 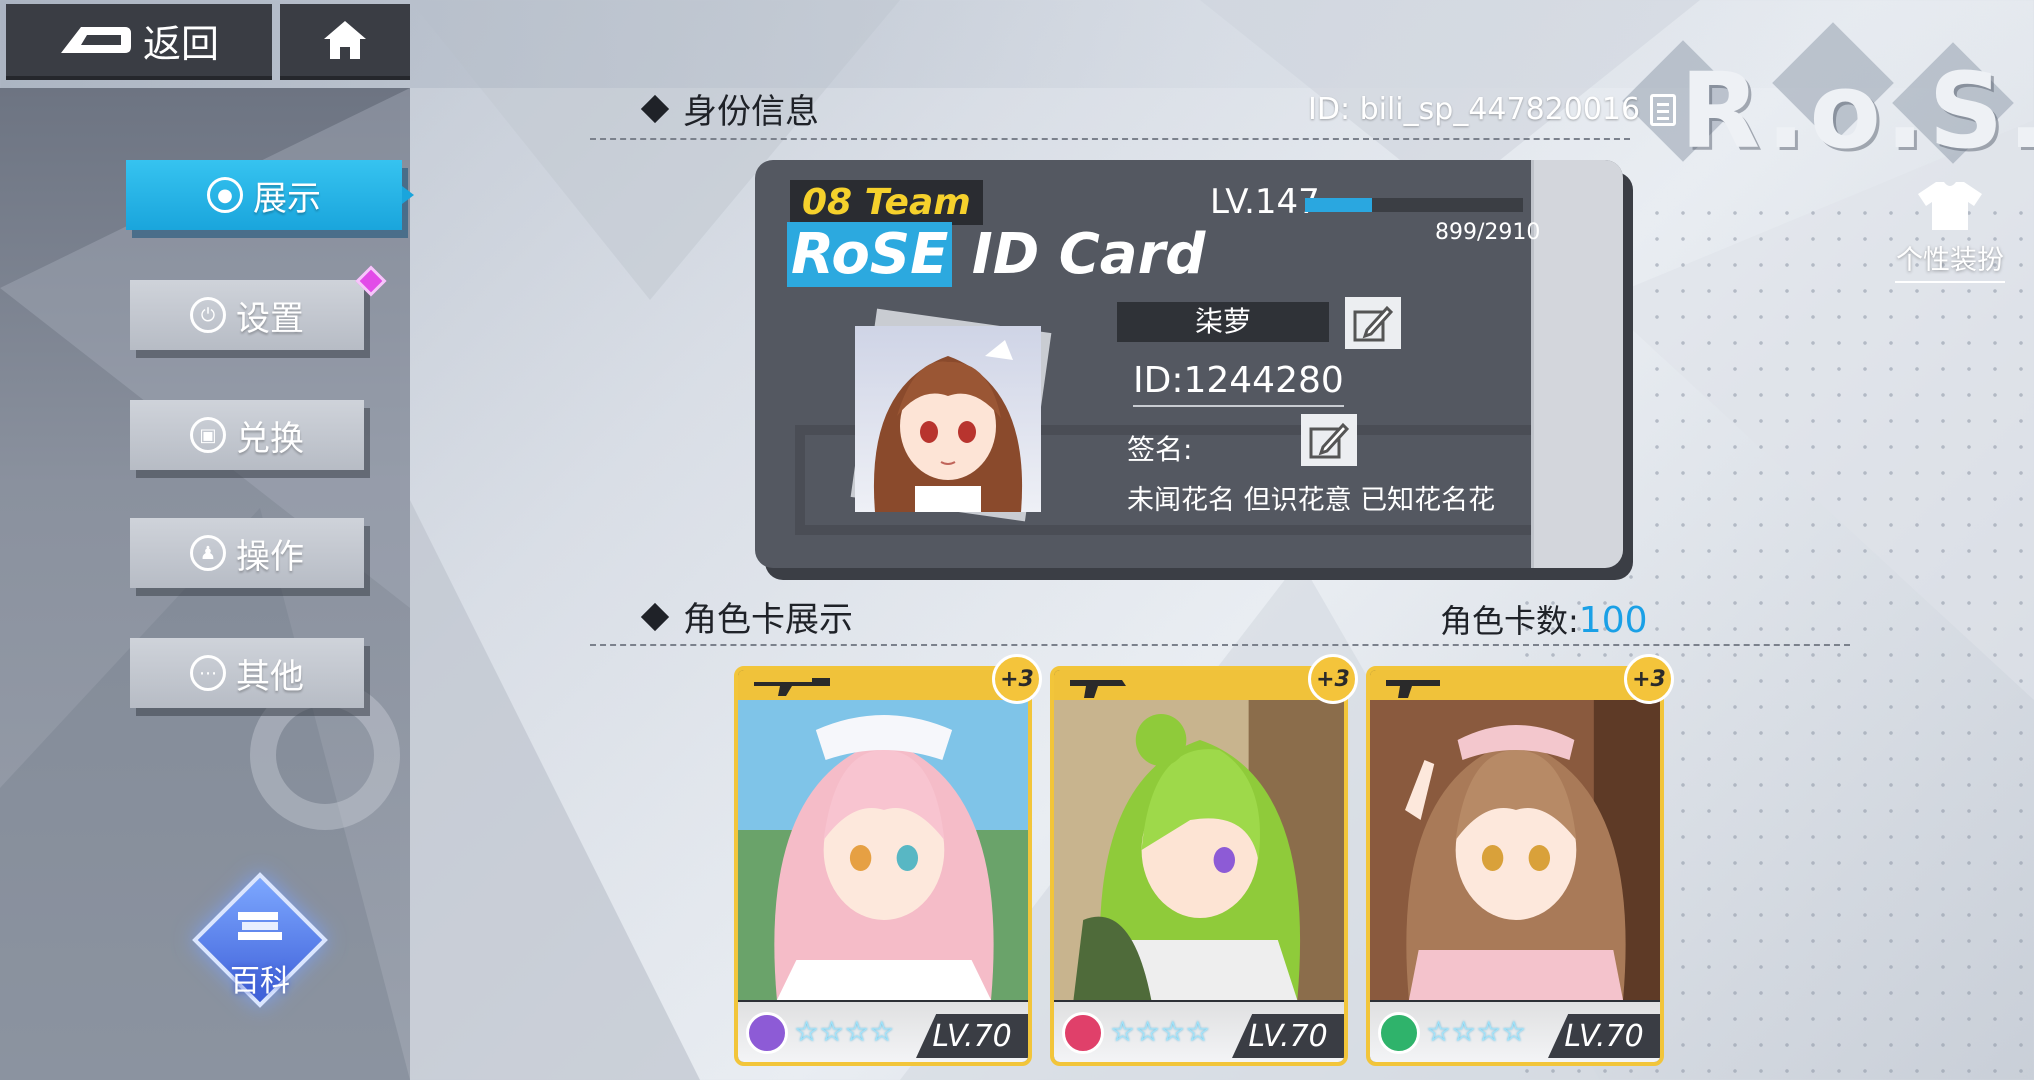 I want to click on identity-section-title: 身份信息, so click(x=729, y=108).